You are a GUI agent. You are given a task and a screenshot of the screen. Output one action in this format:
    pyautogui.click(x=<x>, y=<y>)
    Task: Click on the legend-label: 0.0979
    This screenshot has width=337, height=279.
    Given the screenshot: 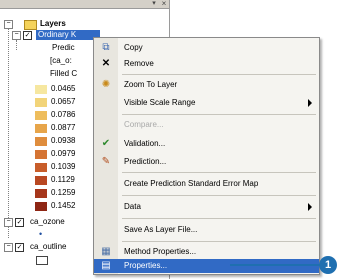 What is the action you would take?
    pyautogui.click(x=63, y=153)
    